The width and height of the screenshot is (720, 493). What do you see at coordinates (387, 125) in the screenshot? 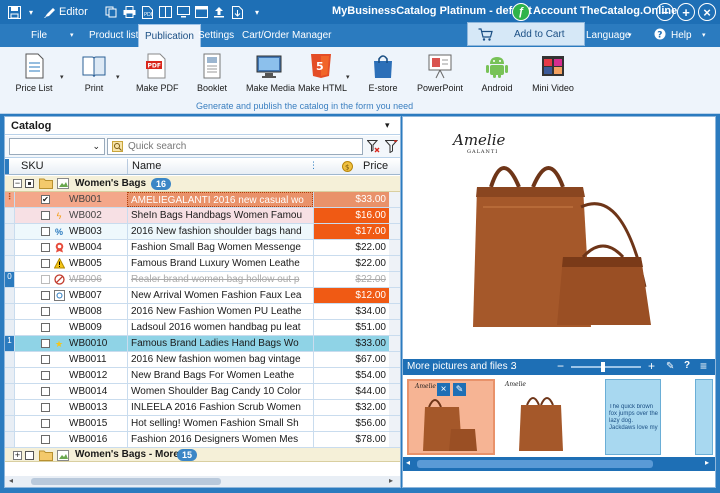
I see `catalog-dropdown-icon: ▾` at bounding box center [387, 125].